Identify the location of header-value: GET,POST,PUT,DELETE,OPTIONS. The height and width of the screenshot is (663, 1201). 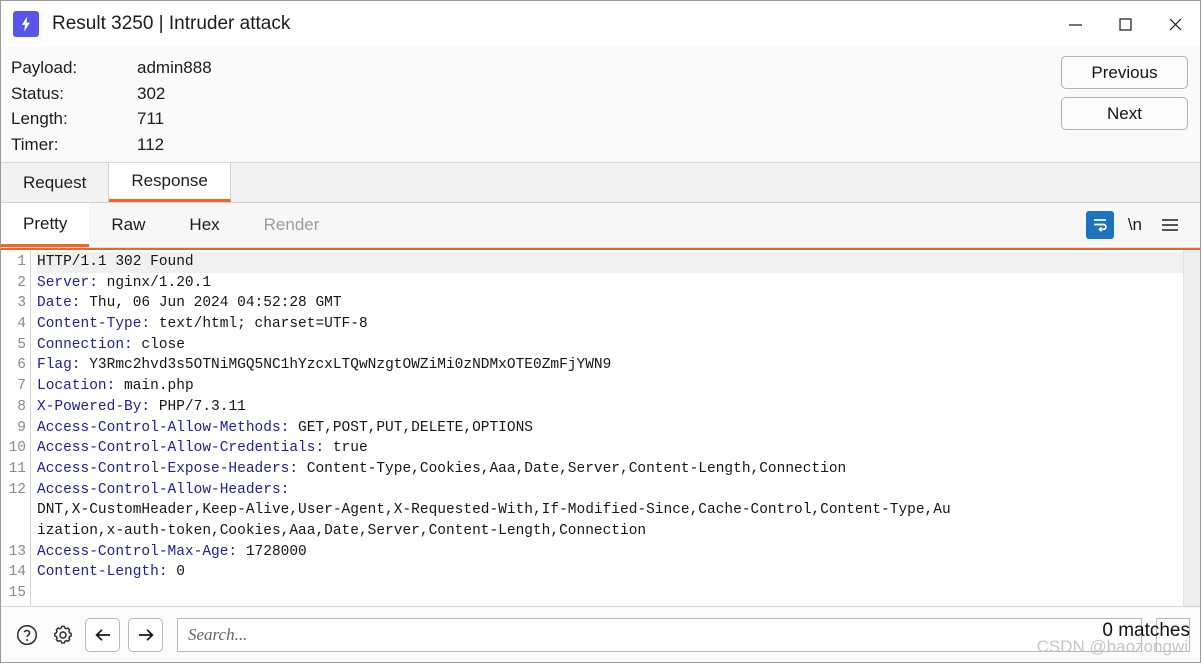
(411, 427).